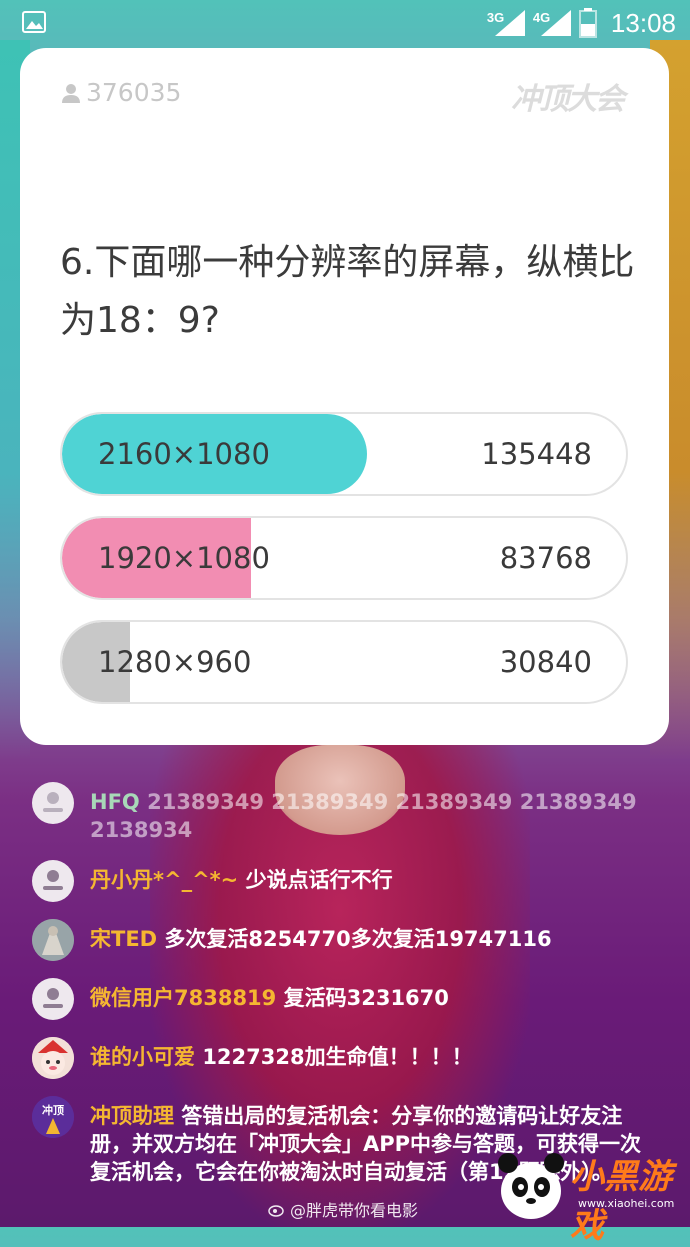  What do you see at coordinates (552, 23) in the screenshot?
I see `network-4g-icon: 4G` at bounding box center [552, 23].